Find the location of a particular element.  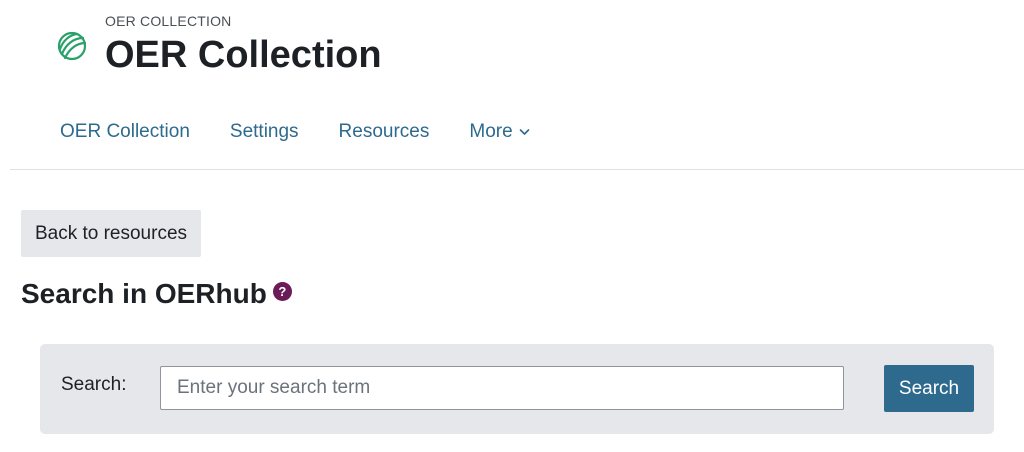

nav-item-label: Resources is located at coordinates (384, 131).